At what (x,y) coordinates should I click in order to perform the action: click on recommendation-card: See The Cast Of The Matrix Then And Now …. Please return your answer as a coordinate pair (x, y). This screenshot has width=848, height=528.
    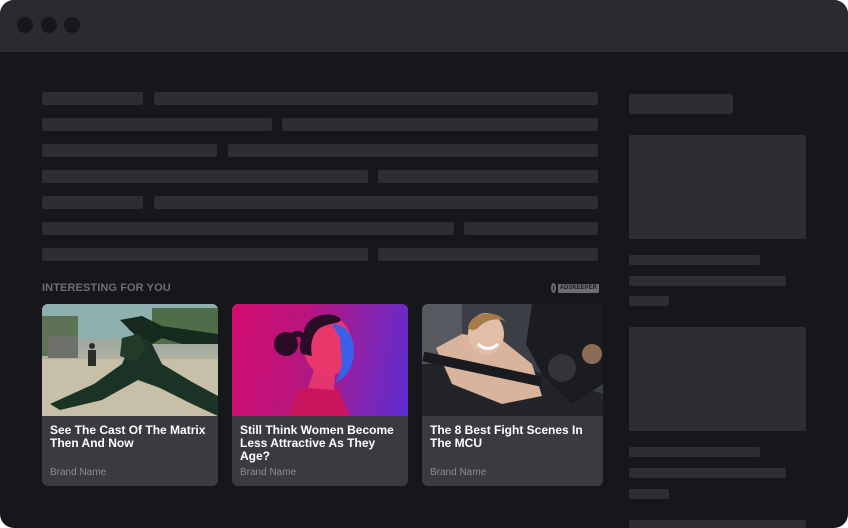
    Looking at the image, I should click on (130, 395).